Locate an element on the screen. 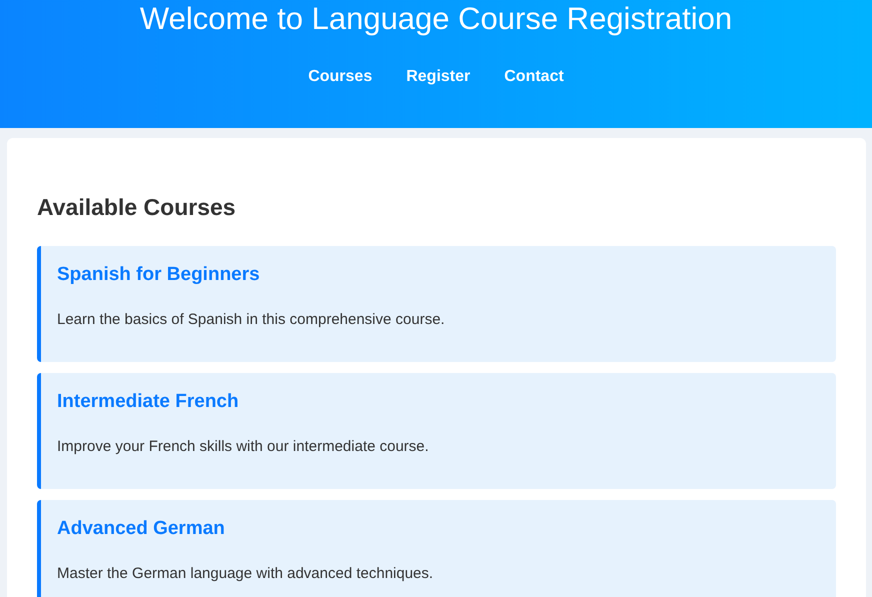 Image resolution: width=872 pixels, height=597 pixels. nav-link: Courses is located at coordinates (340, 77).